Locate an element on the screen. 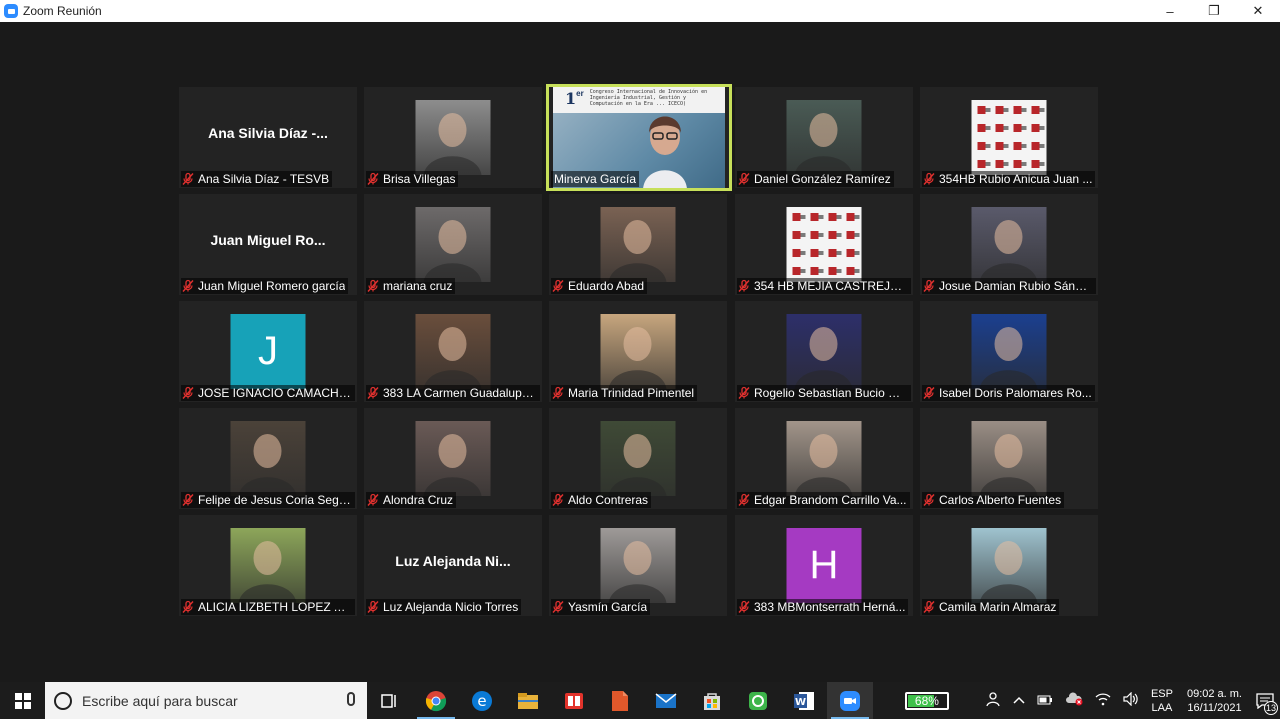 This screenshot has height=719, width=1280. start-button is located at coordinates (22, 700).